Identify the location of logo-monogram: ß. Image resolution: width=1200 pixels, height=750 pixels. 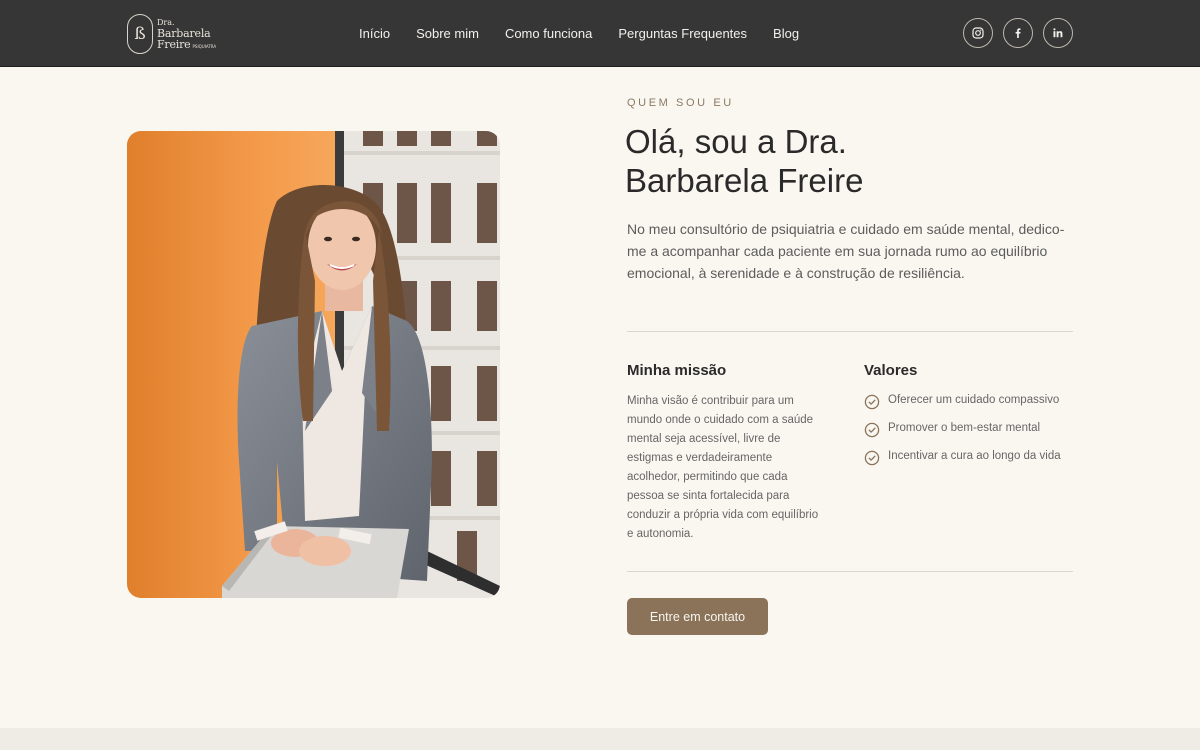
(140, 34).